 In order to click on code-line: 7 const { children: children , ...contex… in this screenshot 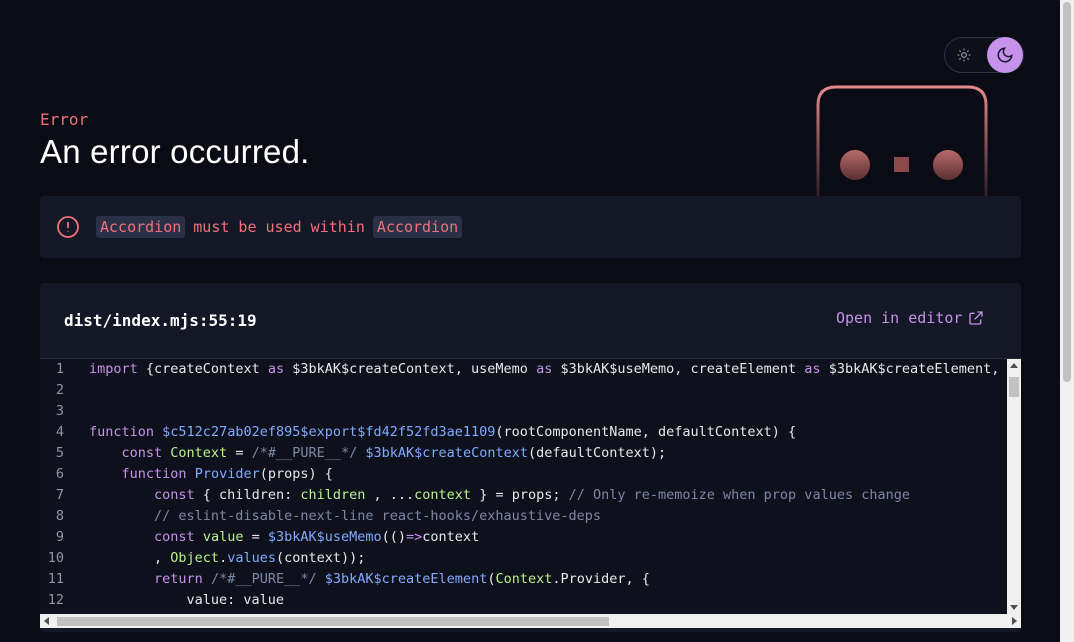, I will do `click(523, 495)`.